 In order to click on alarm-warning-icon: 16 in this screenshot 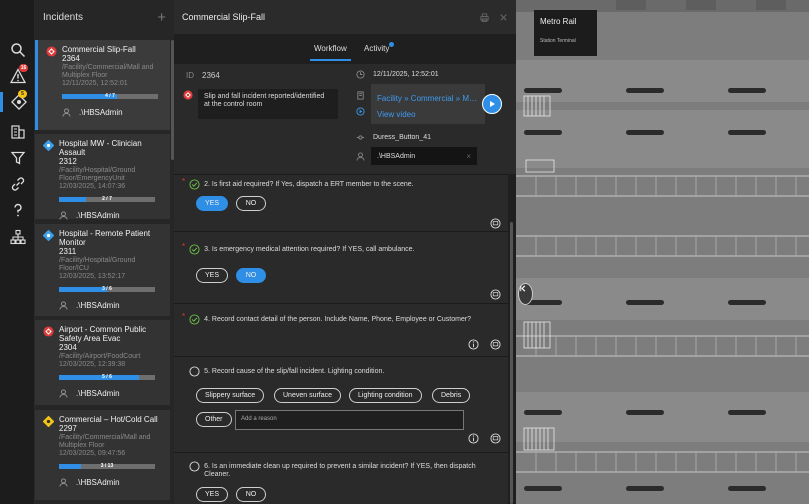, I will do `click(18, 75)`.